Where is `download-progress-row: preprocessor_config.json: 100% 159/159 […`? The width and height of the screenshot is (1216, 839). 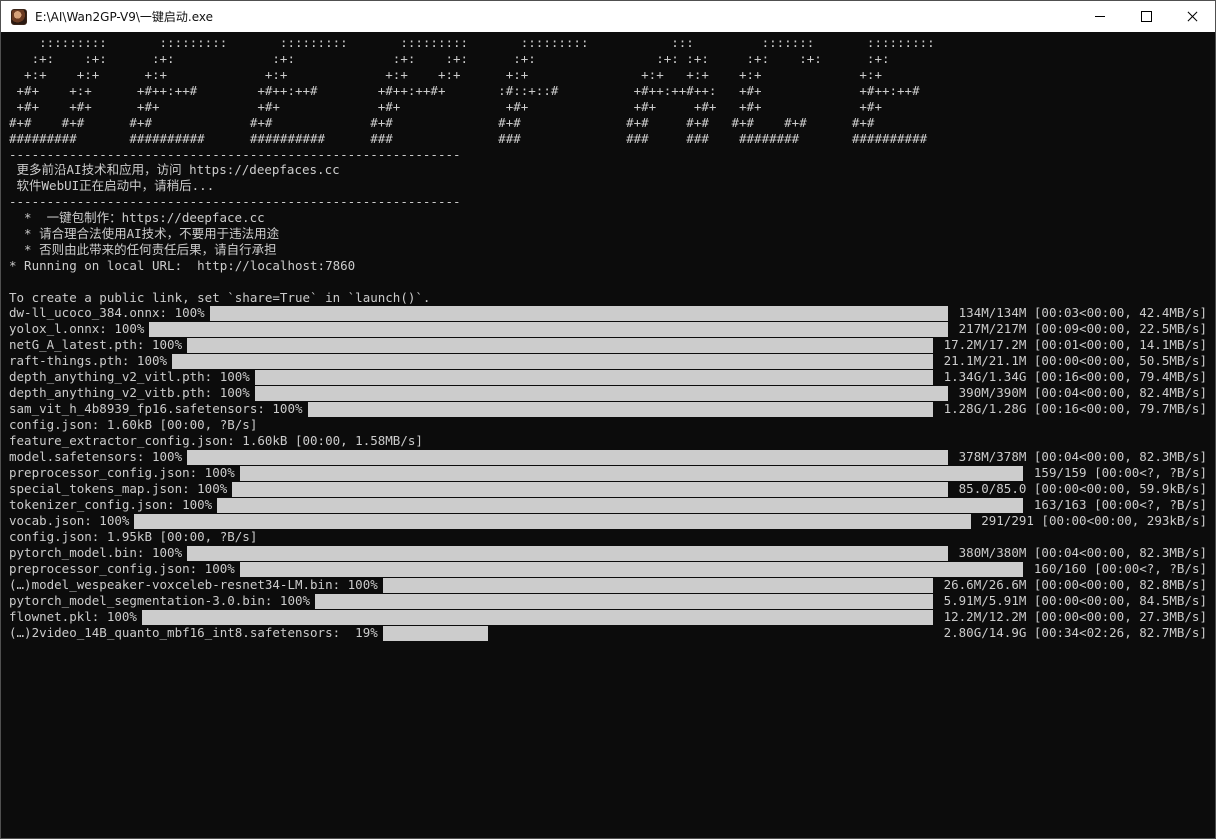
download-progress-row: preprocessor_config.json: 100% 159/159 [… is located at coordinates (608, 473).